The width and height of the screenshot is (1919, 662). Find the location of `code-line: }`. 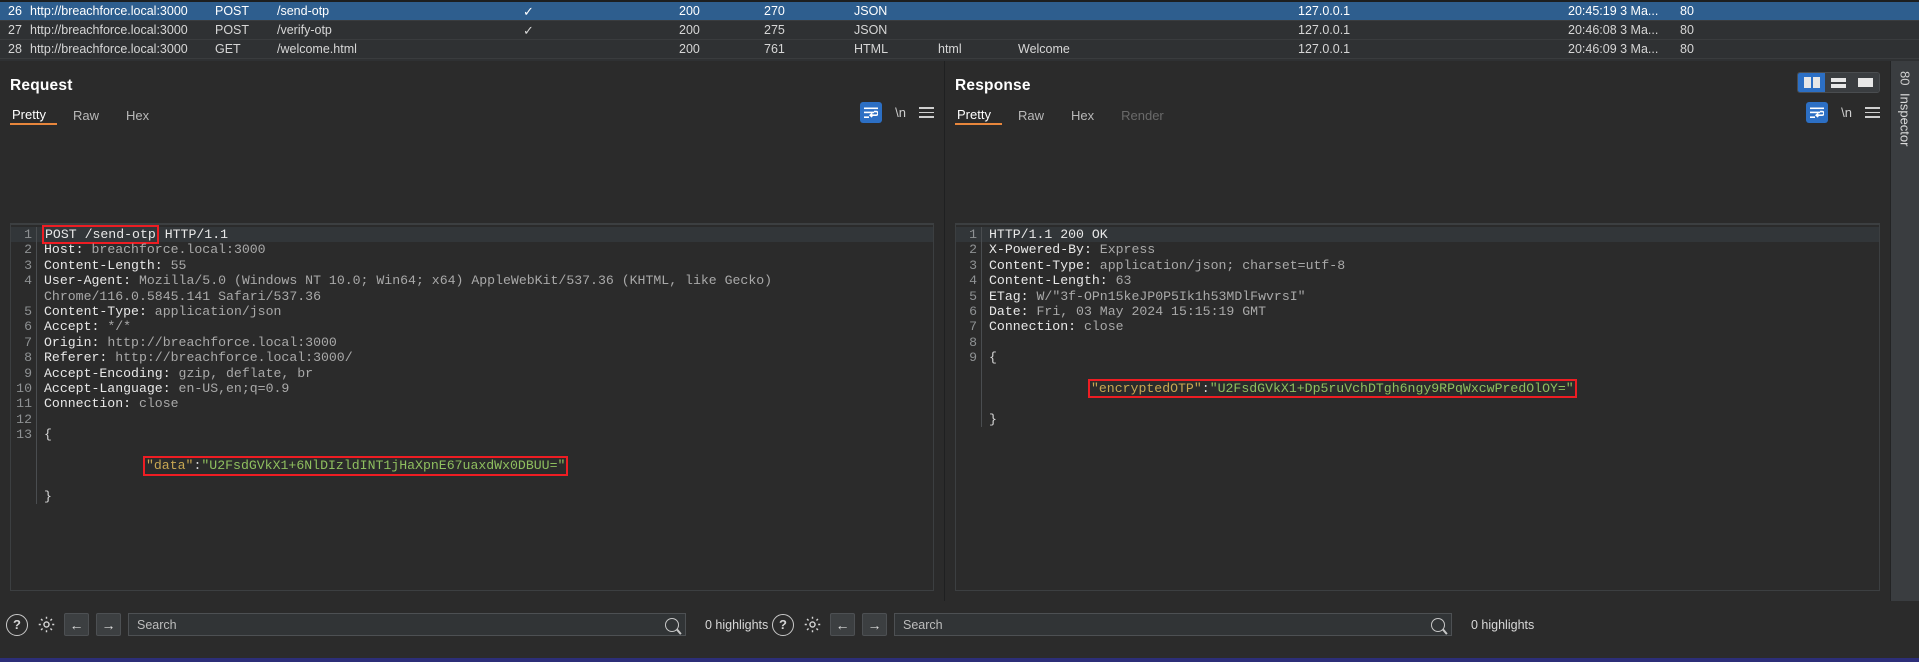

code-line: } is located at coordinates (472, 496).